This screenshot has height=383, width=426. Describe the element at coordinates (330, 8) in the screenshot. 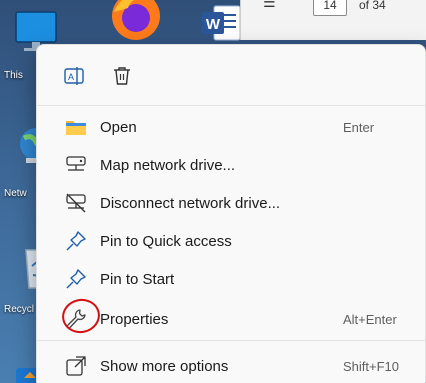

I see `page-number-field: 14` at that location.